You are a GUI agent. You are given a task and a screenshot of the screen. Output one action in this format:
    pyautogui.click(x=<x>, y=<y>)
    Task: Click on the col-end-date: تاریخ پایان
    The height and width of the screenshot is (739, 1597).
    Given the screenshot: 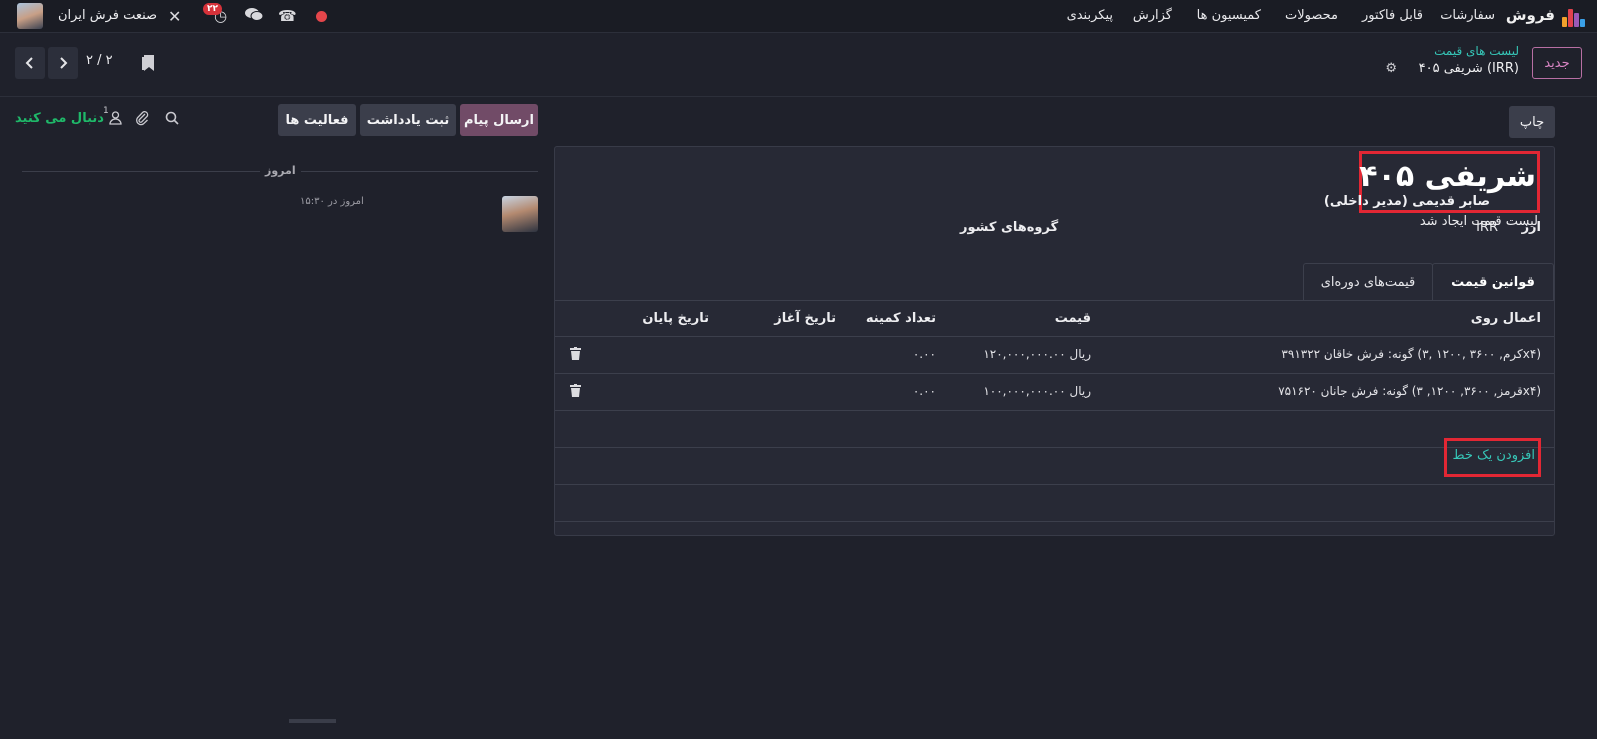 What is the action you would take?
    pyautogui.click(x=675, y=318)
    